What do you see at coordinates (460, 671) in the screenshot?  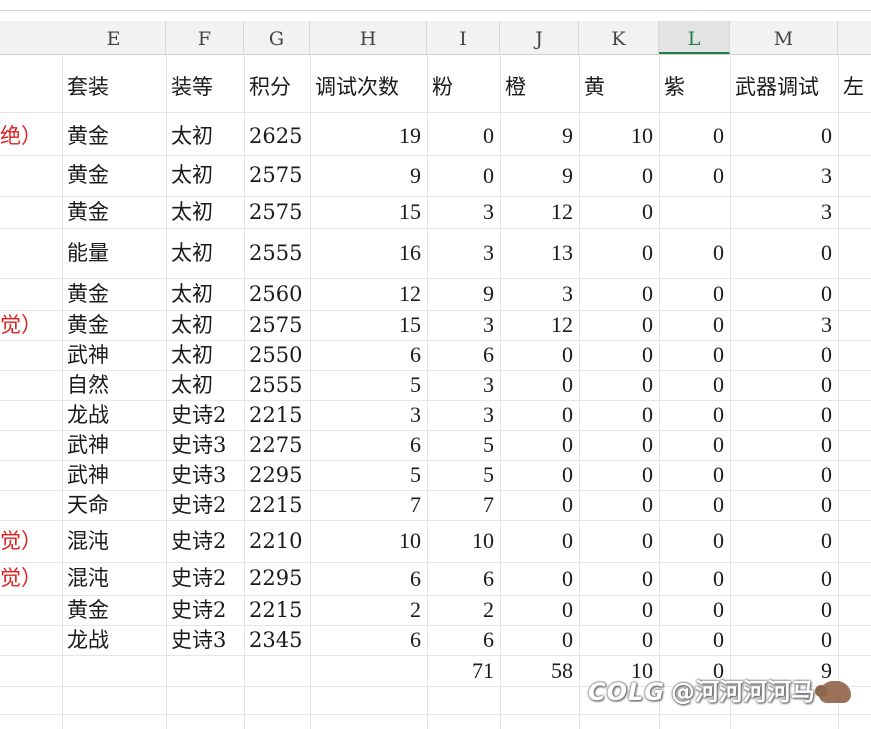 I see `total-cell-i: 71` at bounding box center [460, 671].